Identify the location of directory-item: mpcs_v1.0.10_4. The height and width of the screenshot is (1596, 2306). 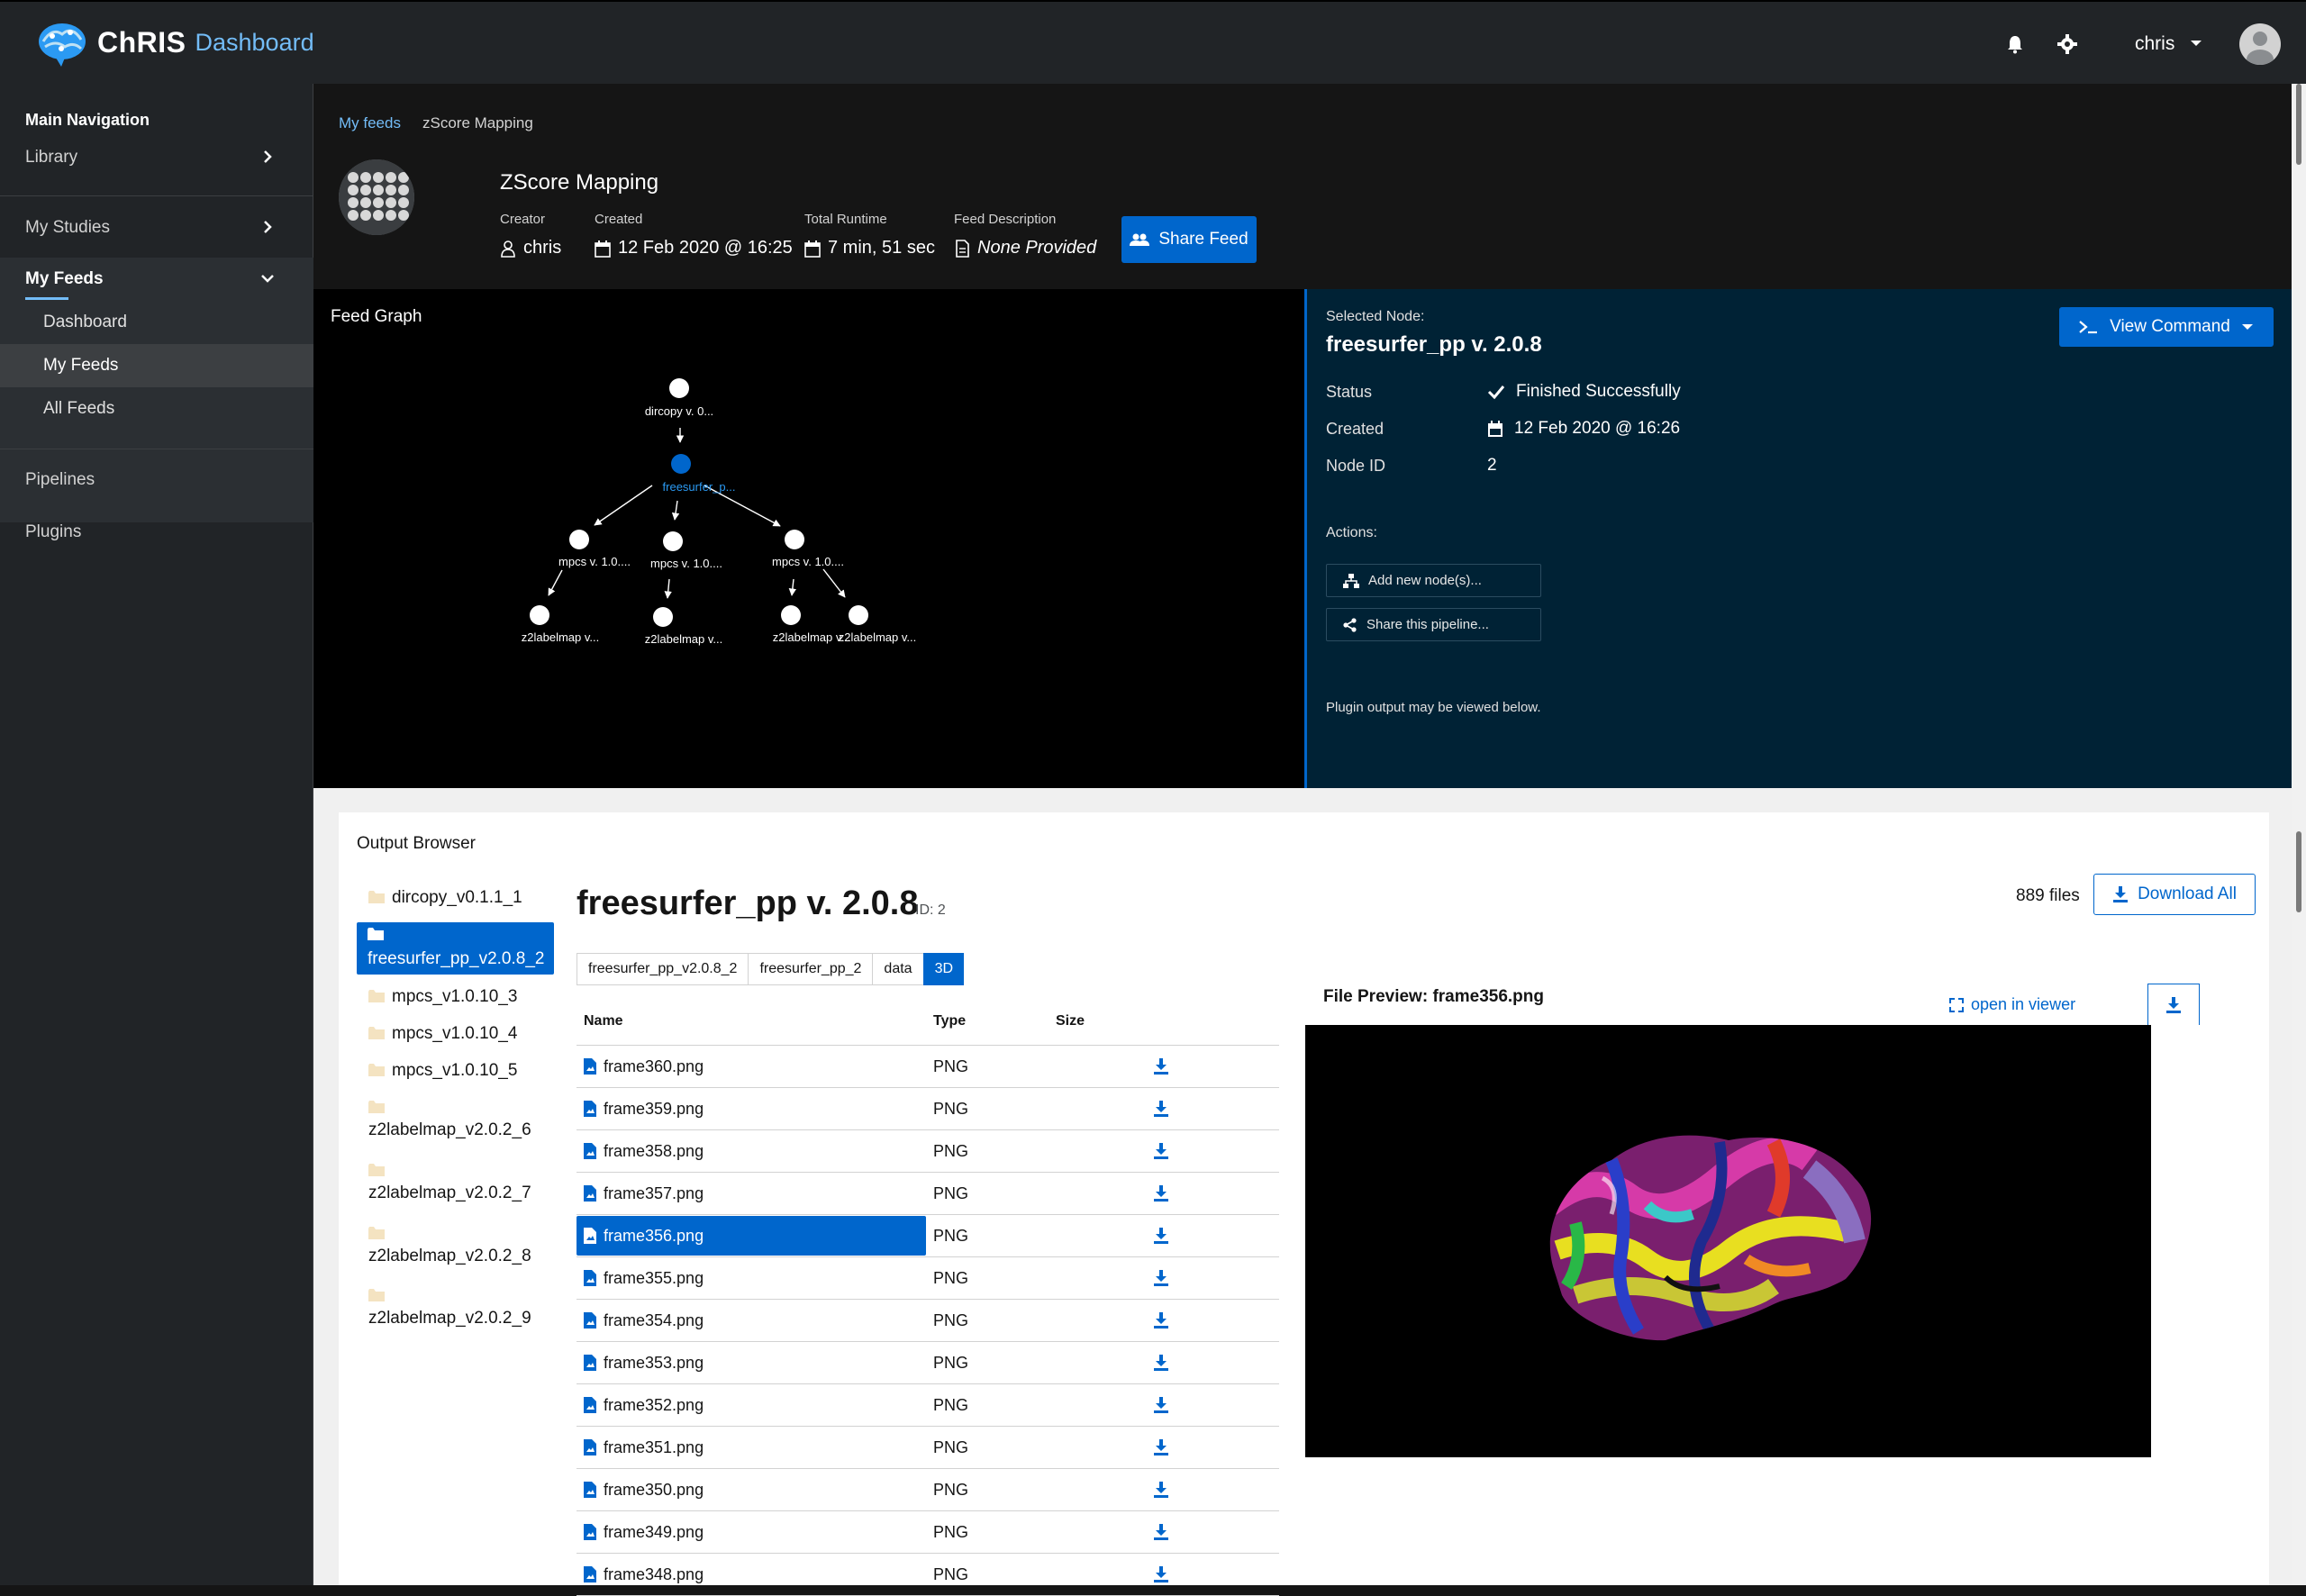
(455, 1034).